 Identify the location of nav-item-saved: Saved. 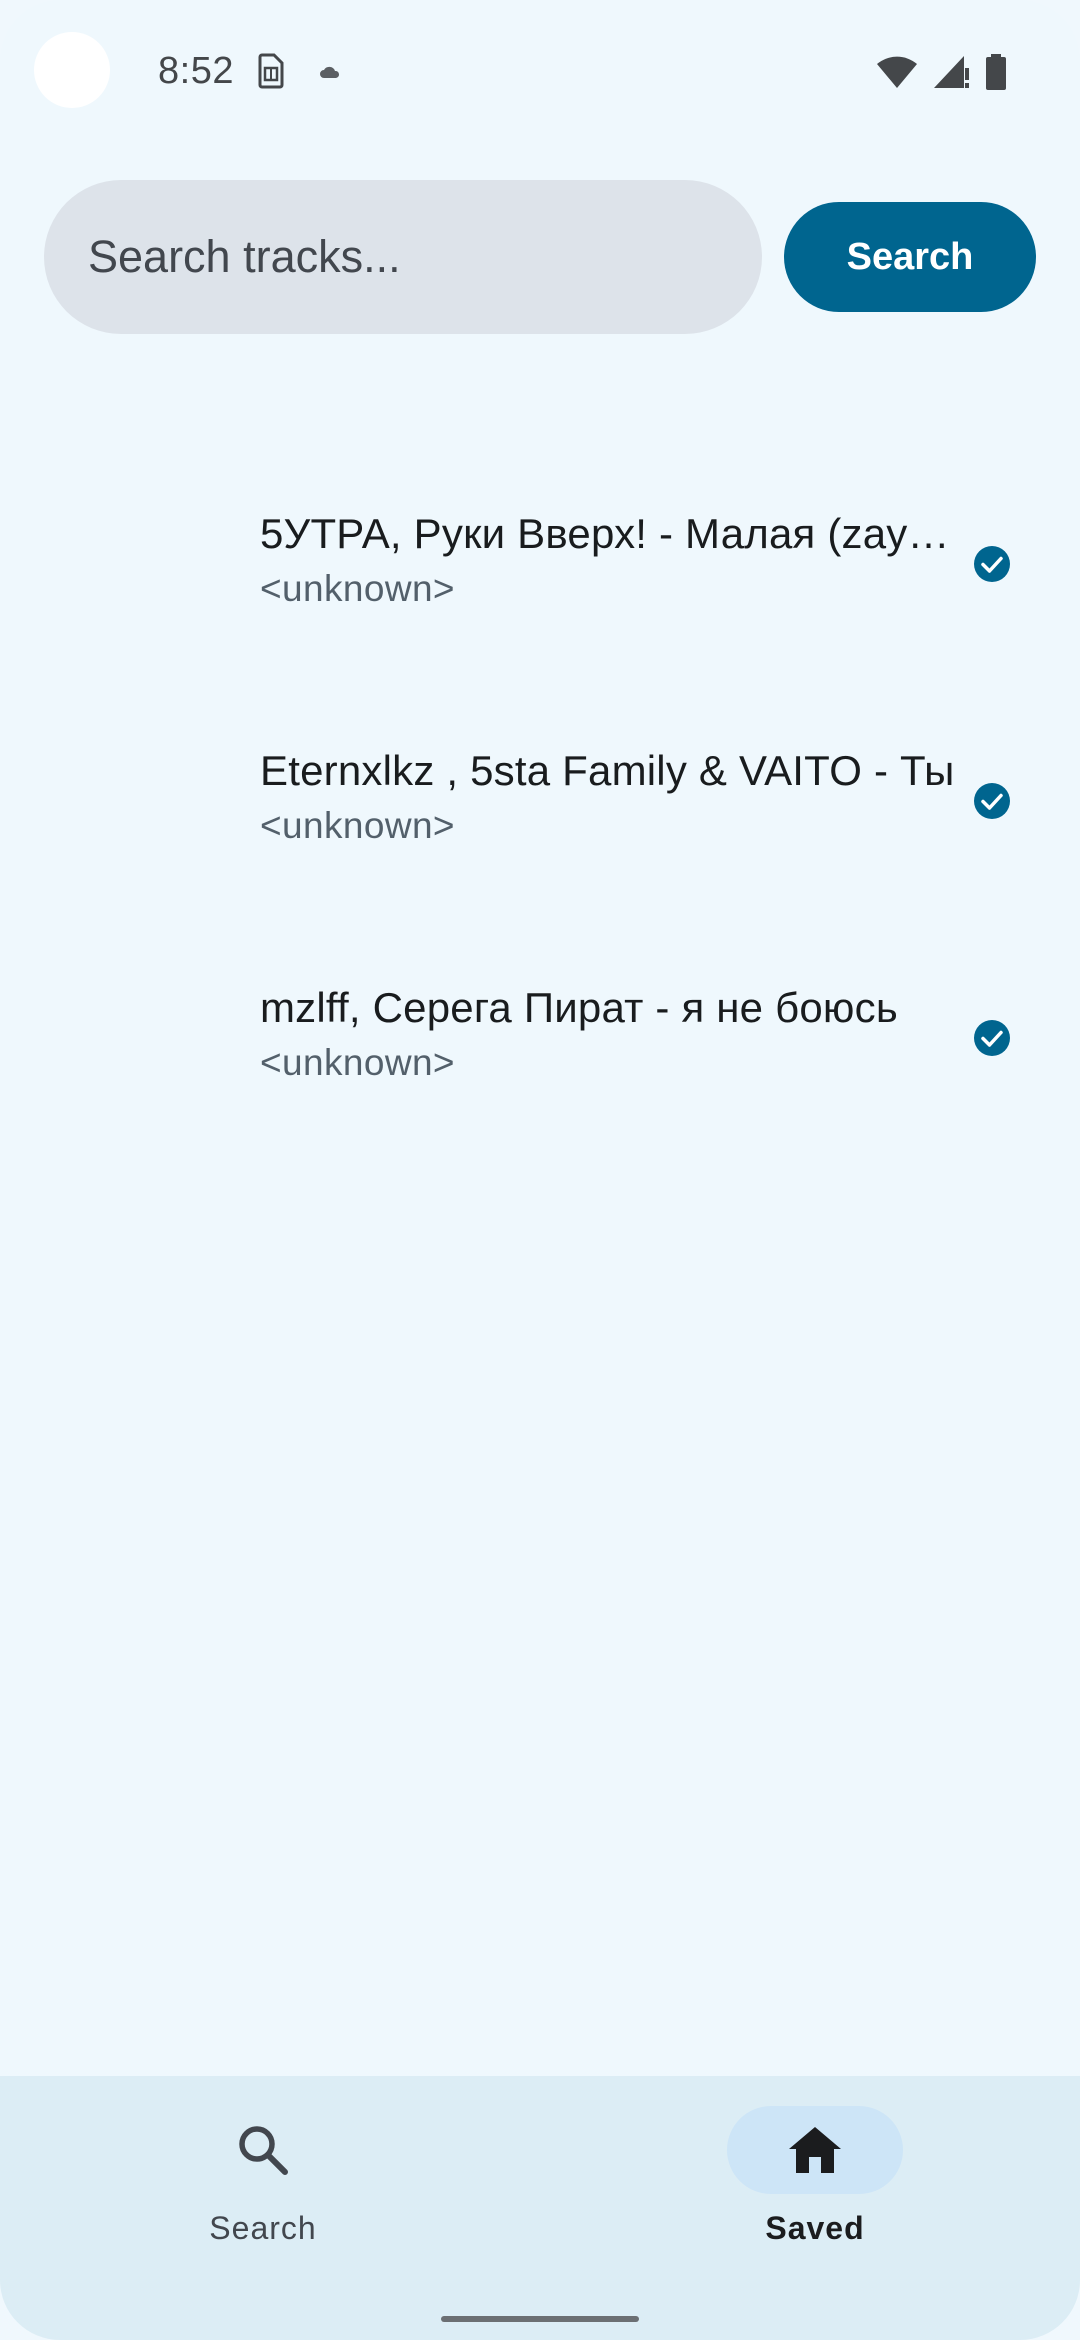
(815, 2186).